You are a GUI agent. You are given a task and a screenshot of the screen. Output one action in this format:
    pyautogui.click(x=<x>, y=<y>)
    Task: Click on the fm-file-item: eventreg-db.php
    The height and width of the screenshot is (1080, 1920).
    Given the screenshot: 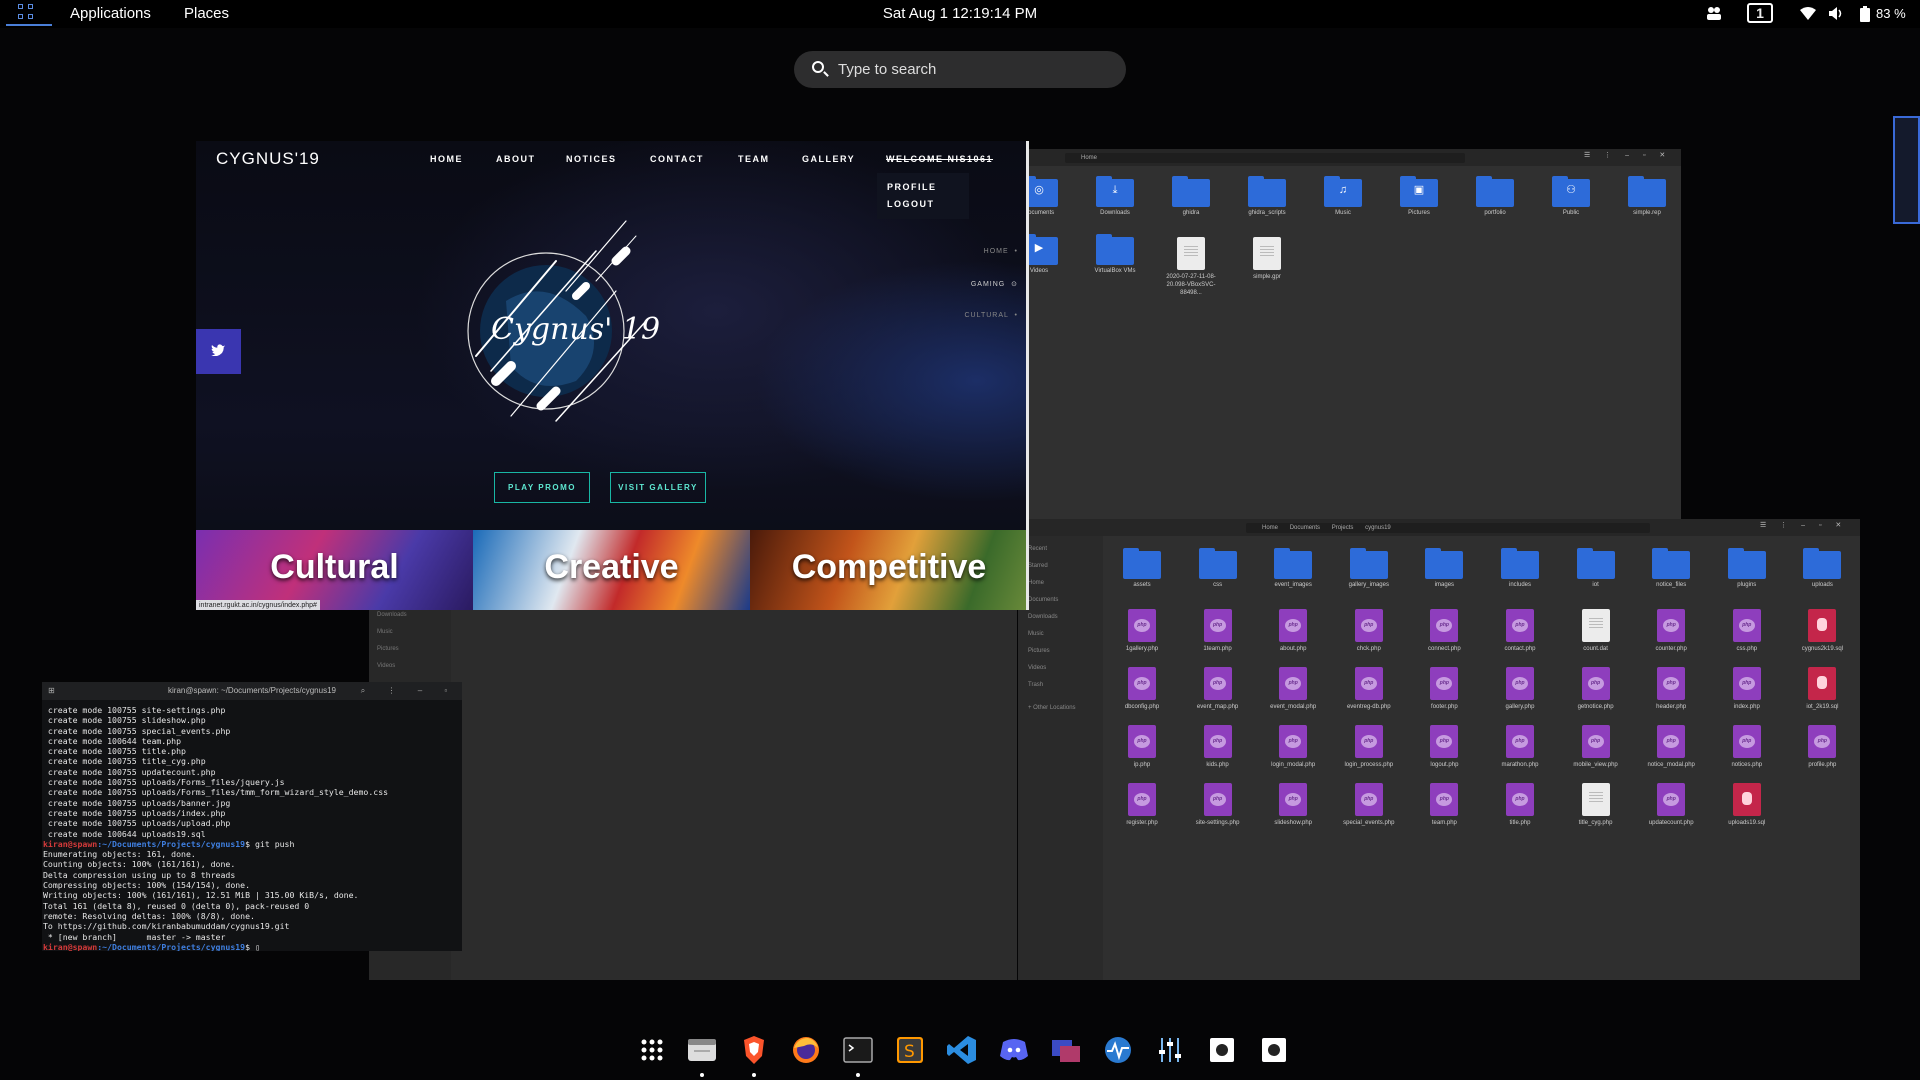 What is the action you would take?
    pyautogui.click(x=1369, y=689)
    